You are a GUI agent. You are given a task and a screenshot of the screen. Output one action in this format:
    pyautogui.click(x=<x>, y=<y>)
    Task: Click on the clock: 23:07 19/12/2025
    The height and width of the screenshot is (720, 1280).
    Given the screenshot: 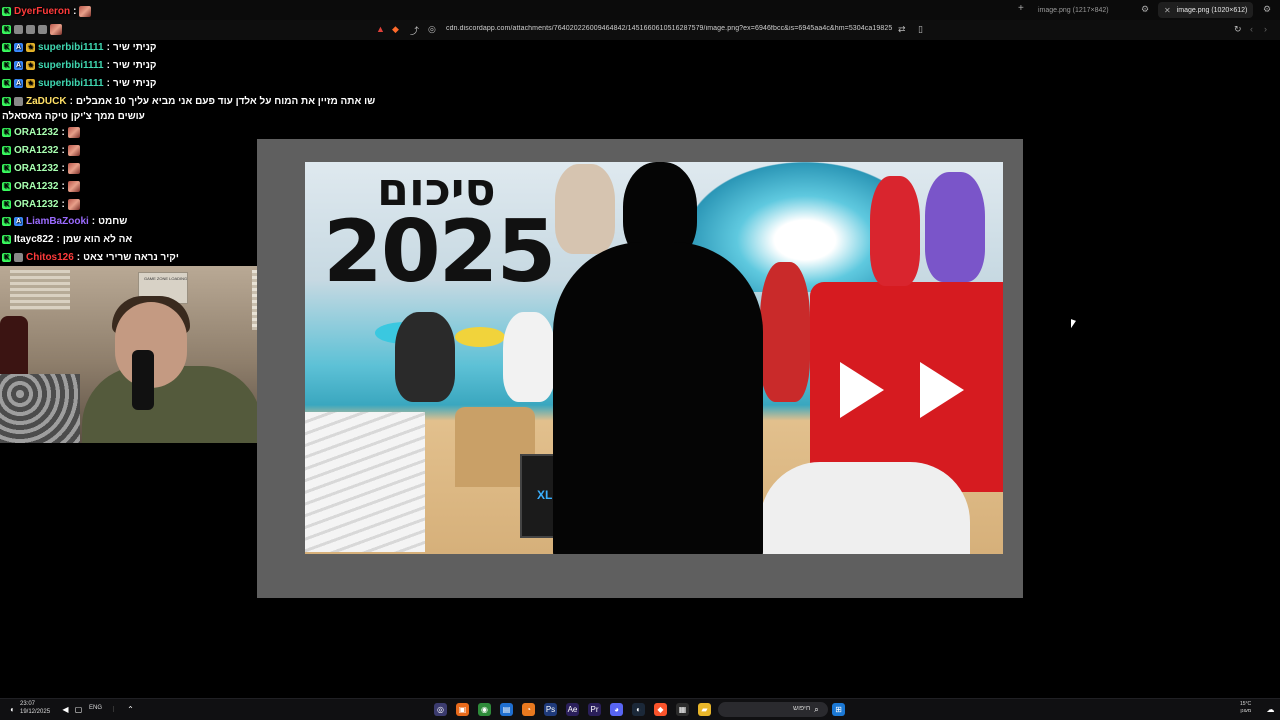 What is the action you would take?
    pyautogui.click(x=35, y=708)
    